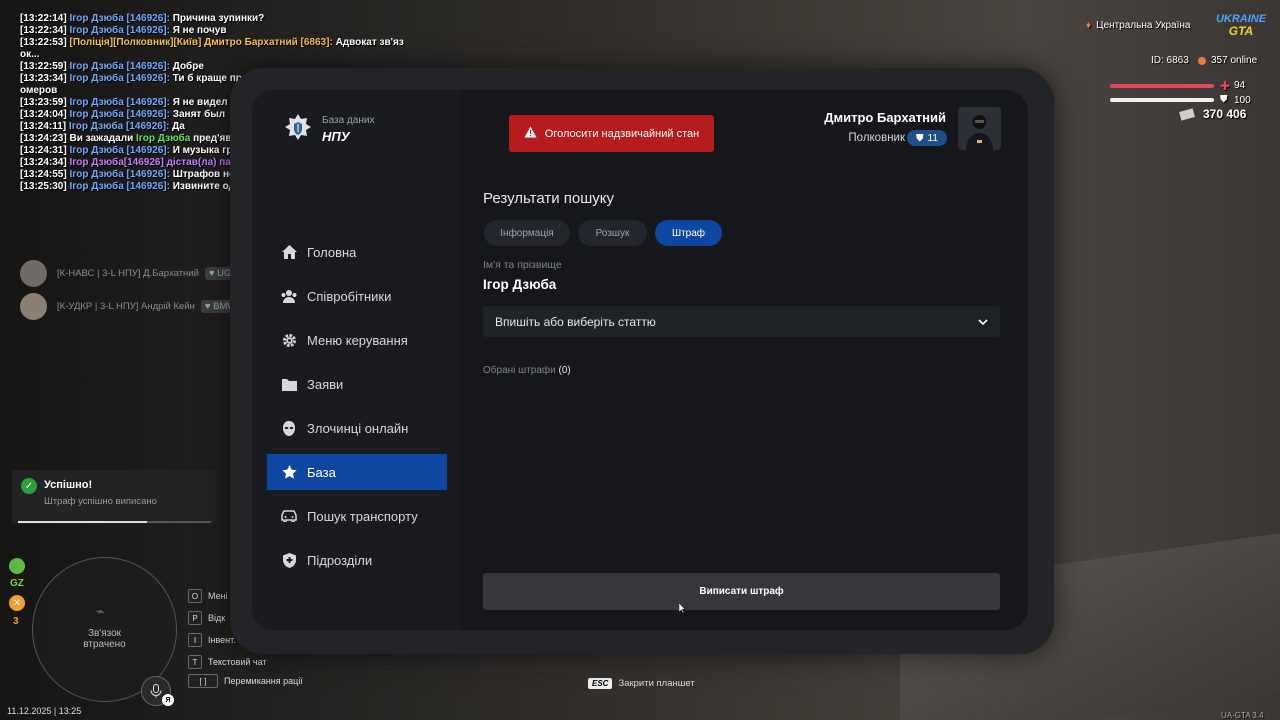 The width and height of the screenshot is (1280, 720). I want to click on esc-label: Закрити планшет, so click(656, 683).